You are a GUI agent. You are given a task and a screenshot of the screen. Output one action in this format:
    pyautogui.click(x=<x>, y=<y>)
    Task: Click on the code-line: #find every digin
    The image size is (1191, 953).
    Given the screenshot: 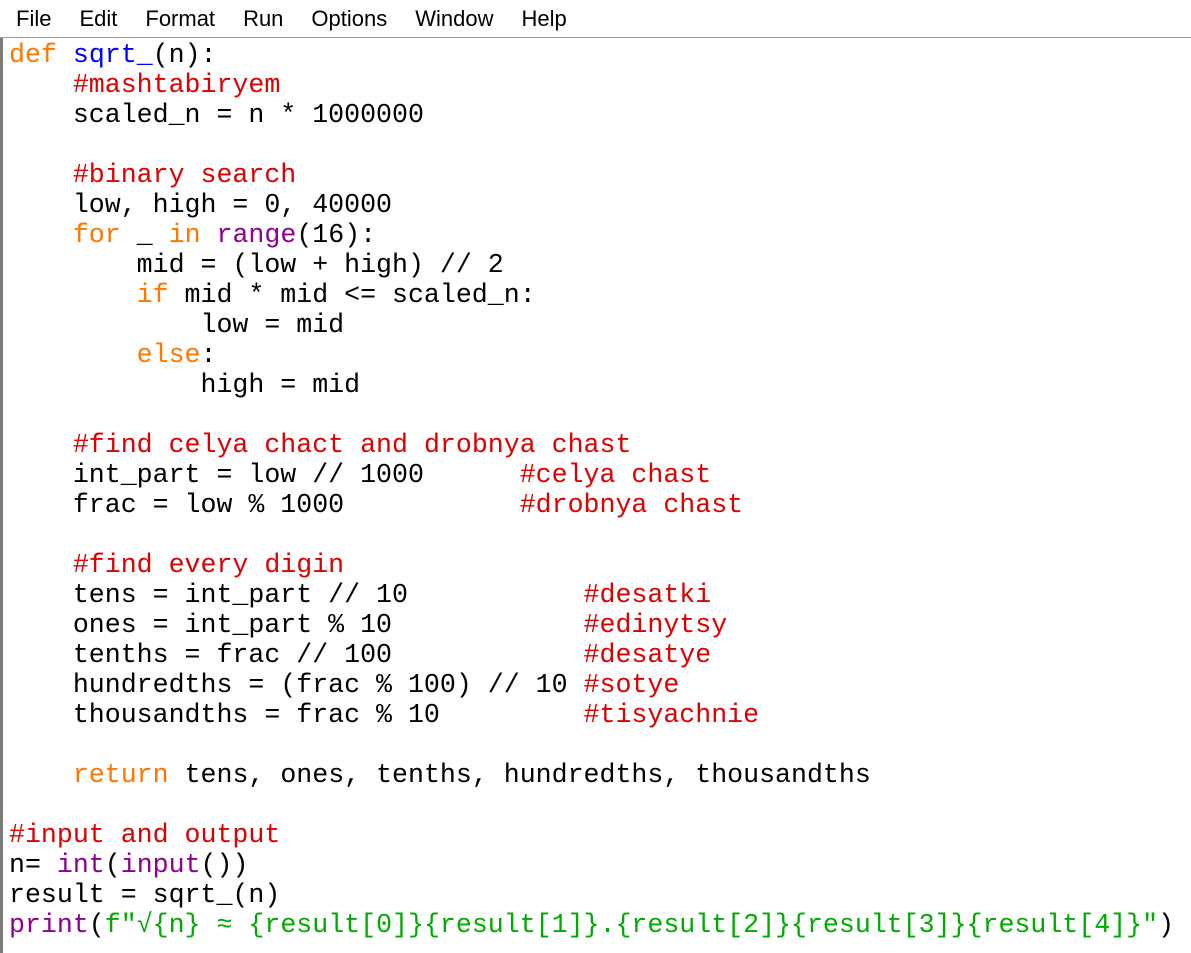 What is the action you would take?
    pyautogui.click(x=591, y=565)
    